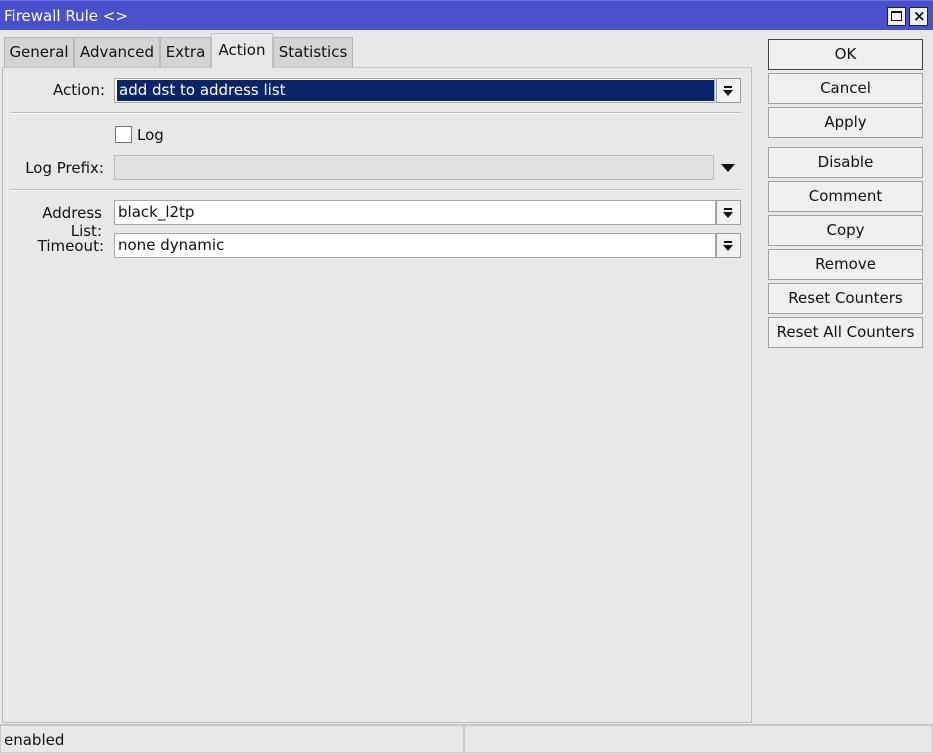 Image resolution: width=933 pixels, height=754 pixels. I want to click on action-label: Action:, so click(78, 90).